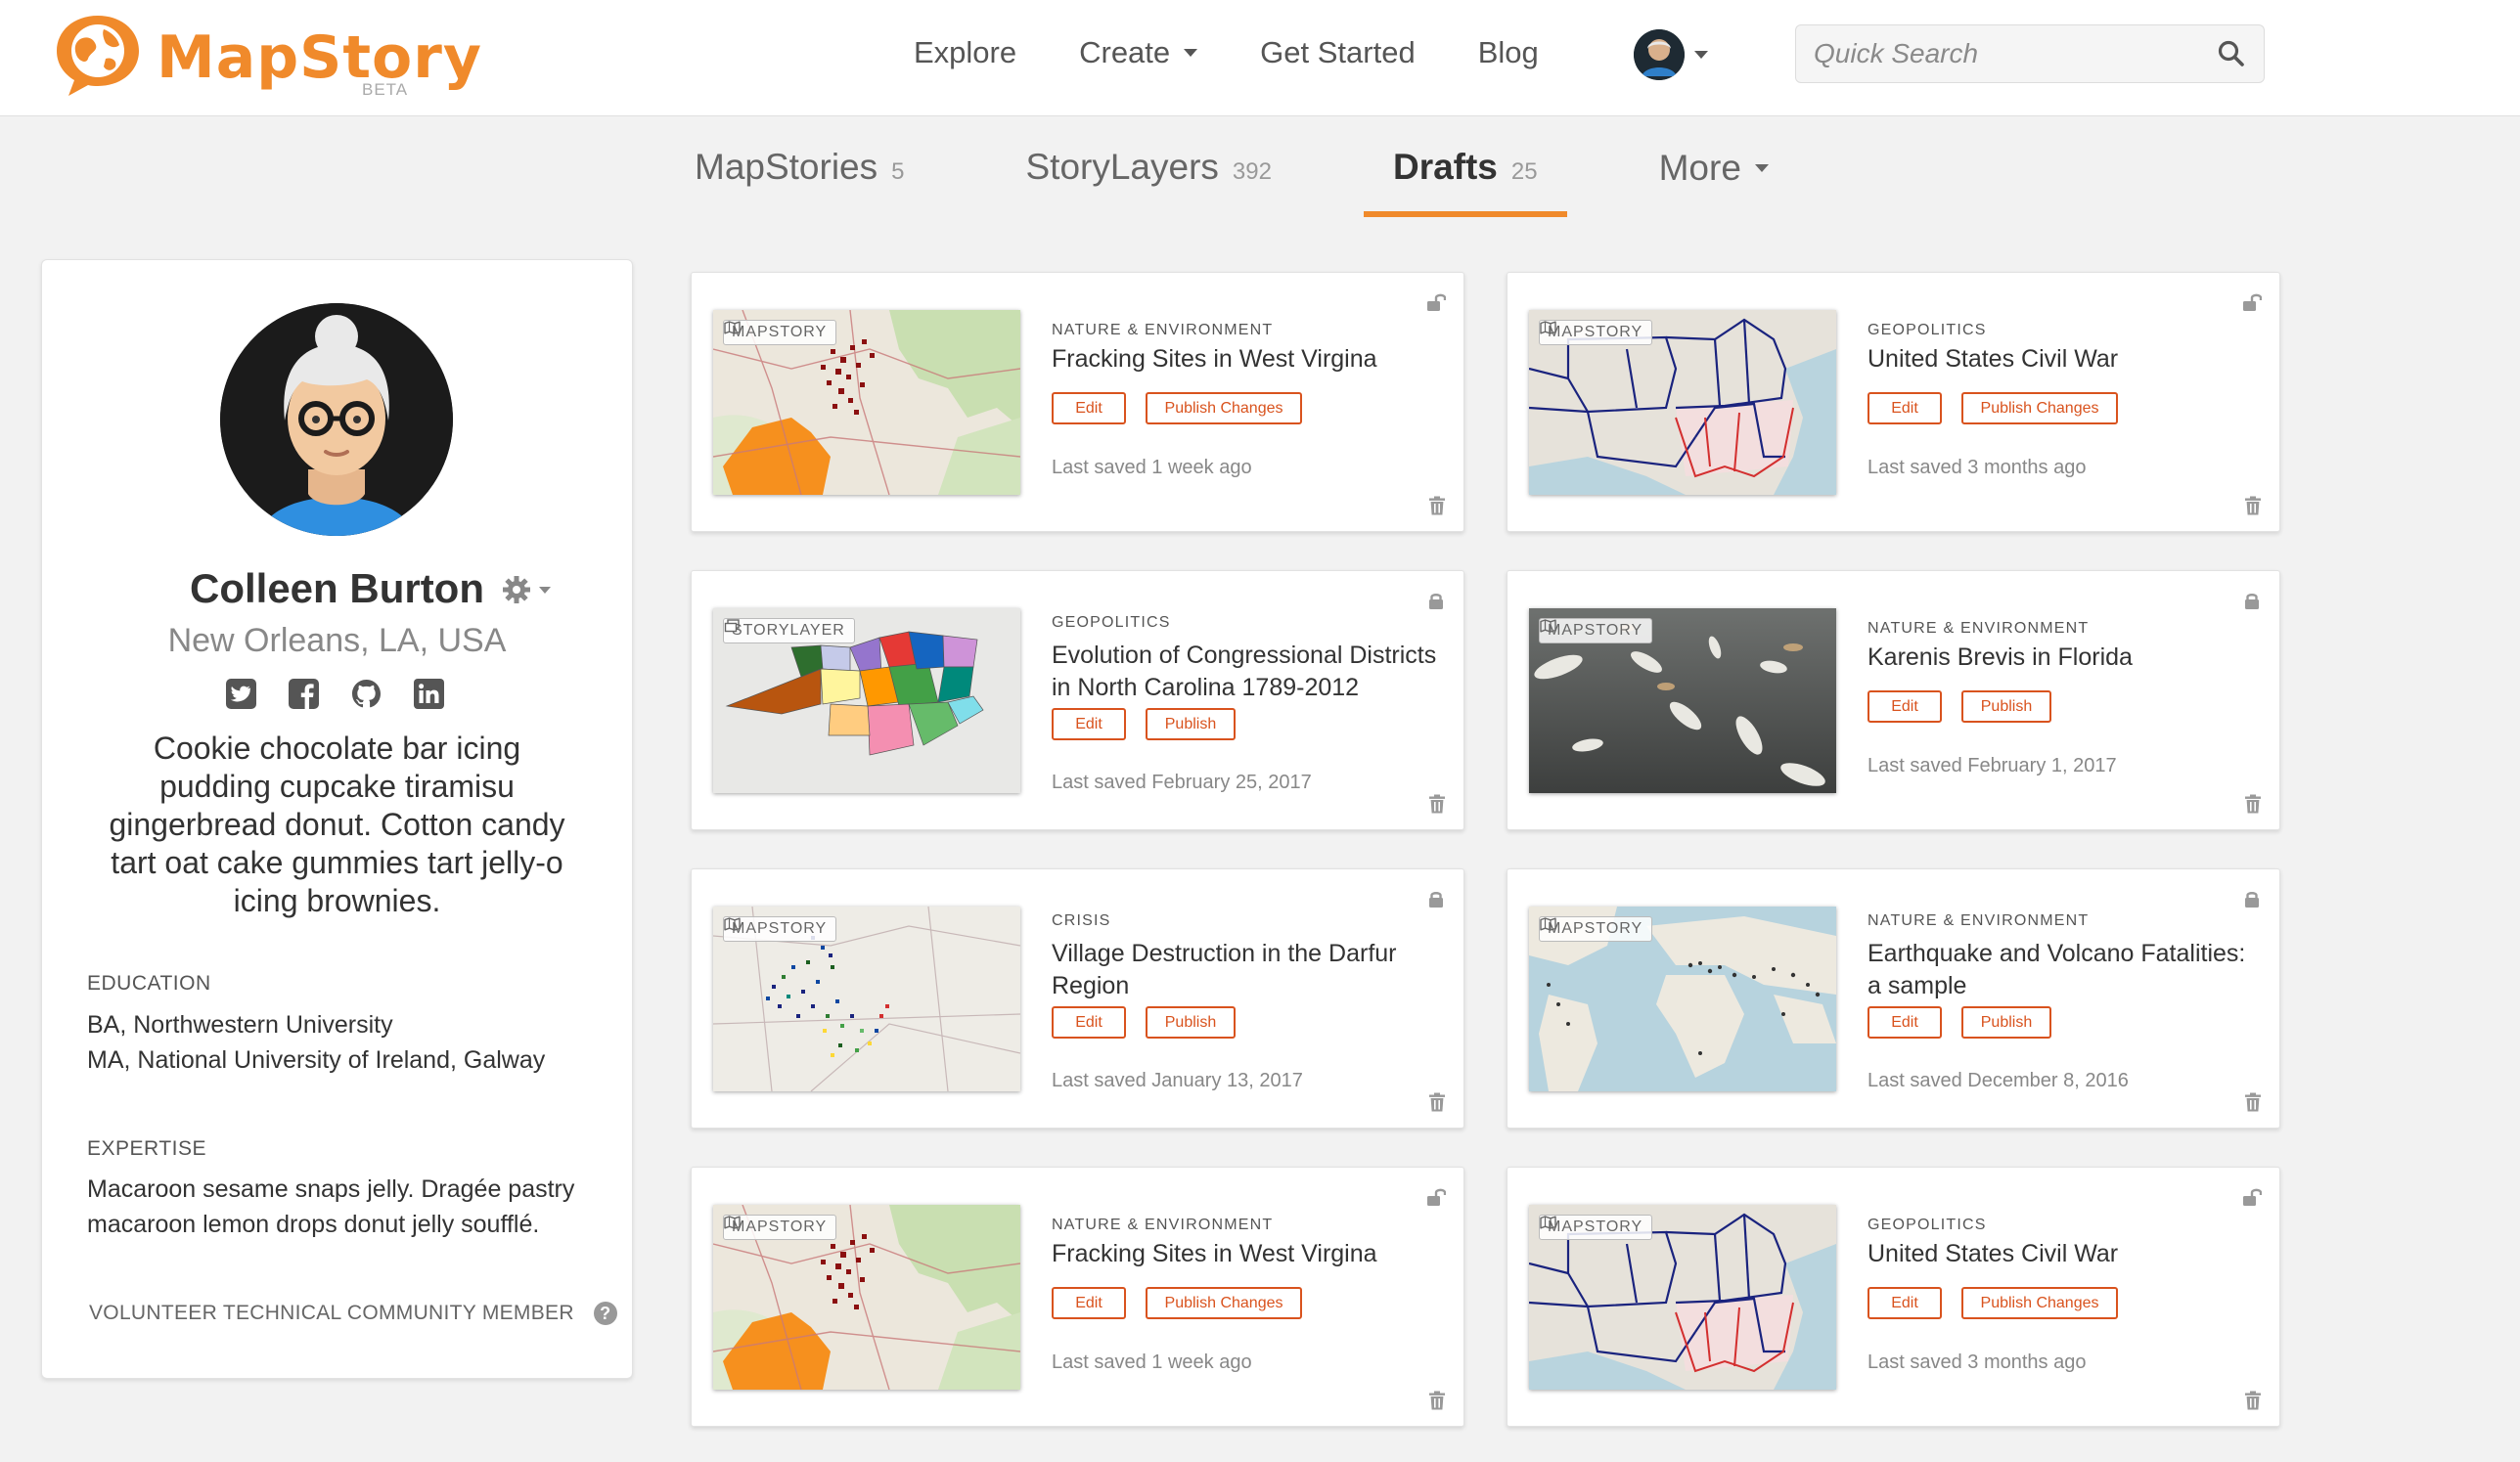 This screenshot has width=2520, height=1462. Describe the element at coordinates (1701, 55) in the screenshot. I see `chevron-down-icon` at that location.